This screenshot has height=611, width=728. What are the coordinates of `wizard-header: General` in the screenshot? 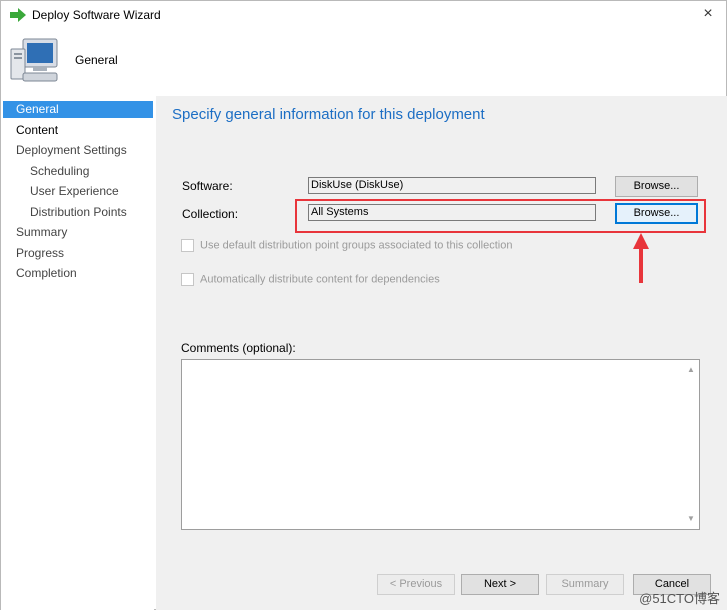 It's located at (363, 61).